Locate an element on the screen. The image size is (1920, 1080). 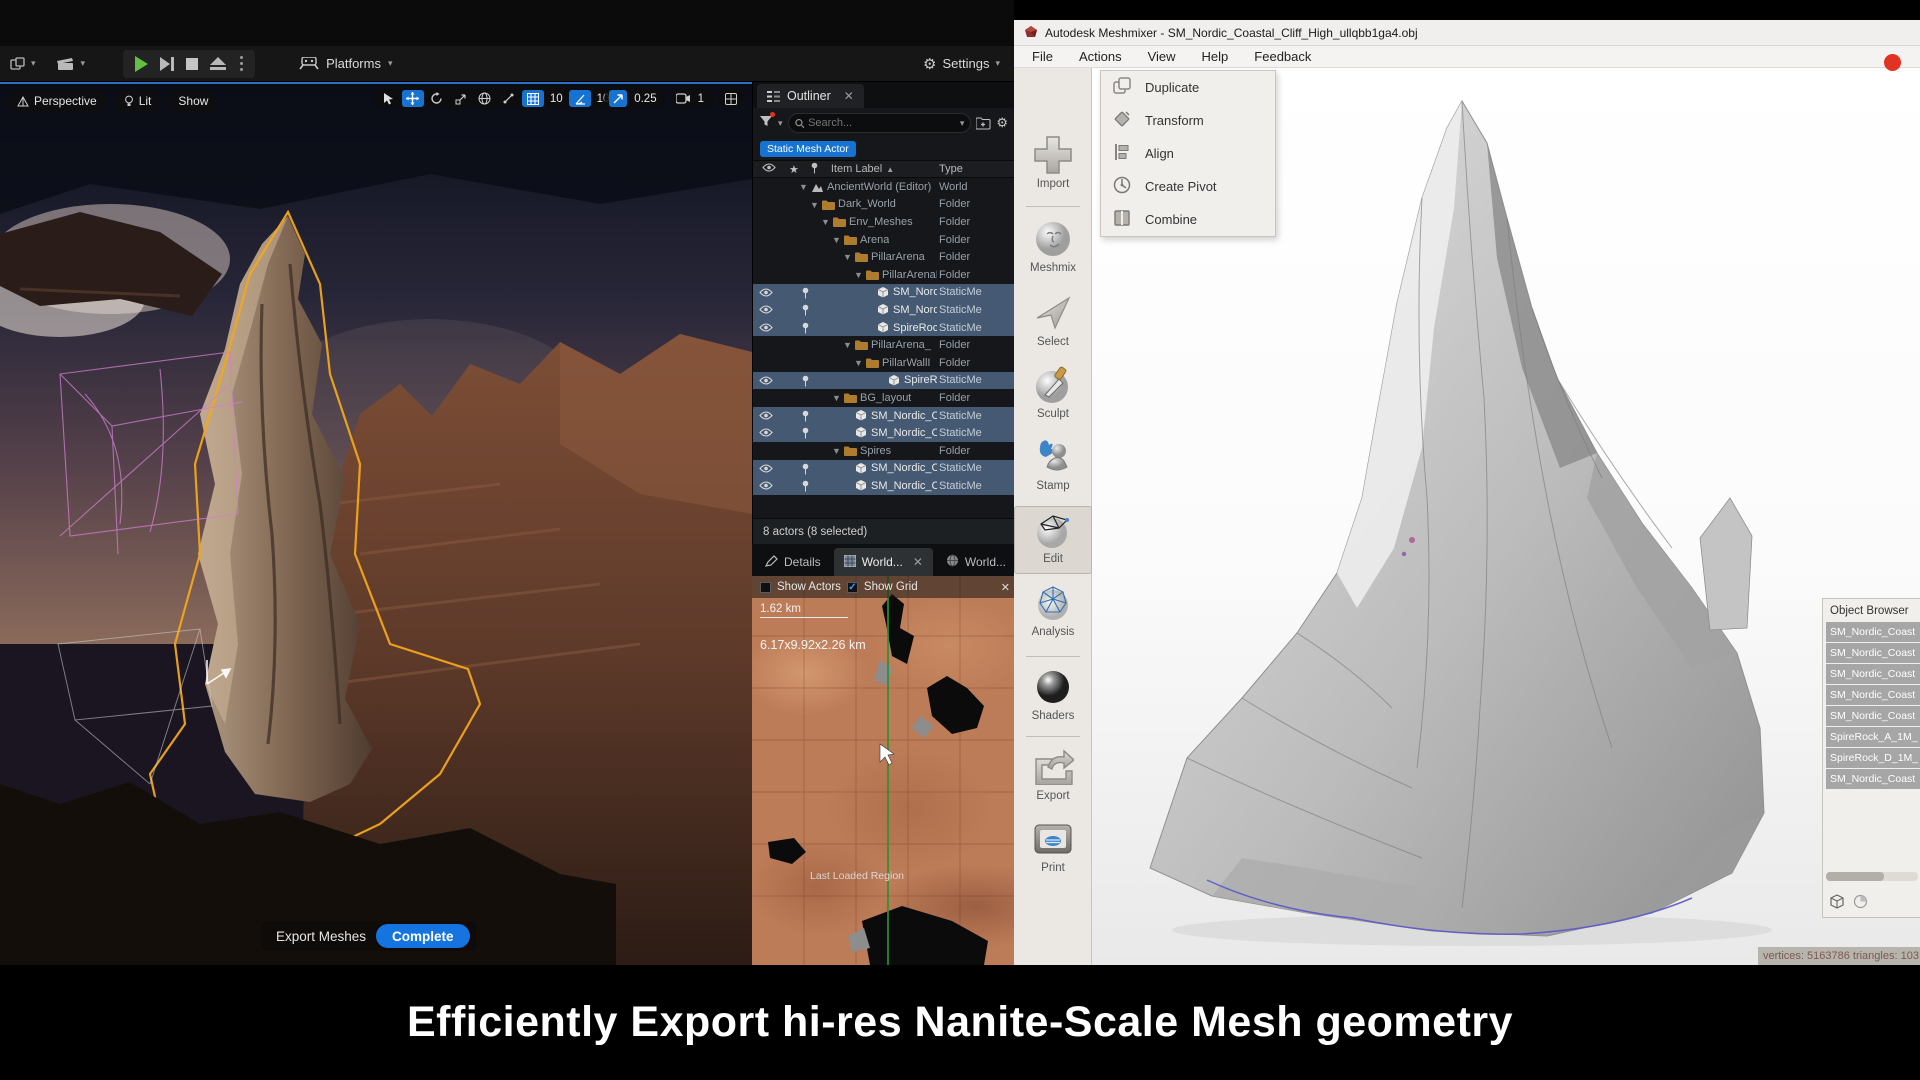
menu-actions: Actions is located at coordinates (1100, 56).